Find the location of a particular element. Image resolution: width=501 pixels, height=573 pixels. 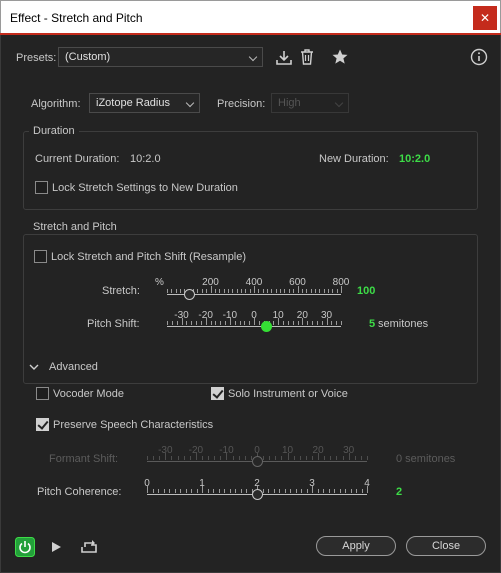

chevron-down-icon is located at coordinates (34, 367).